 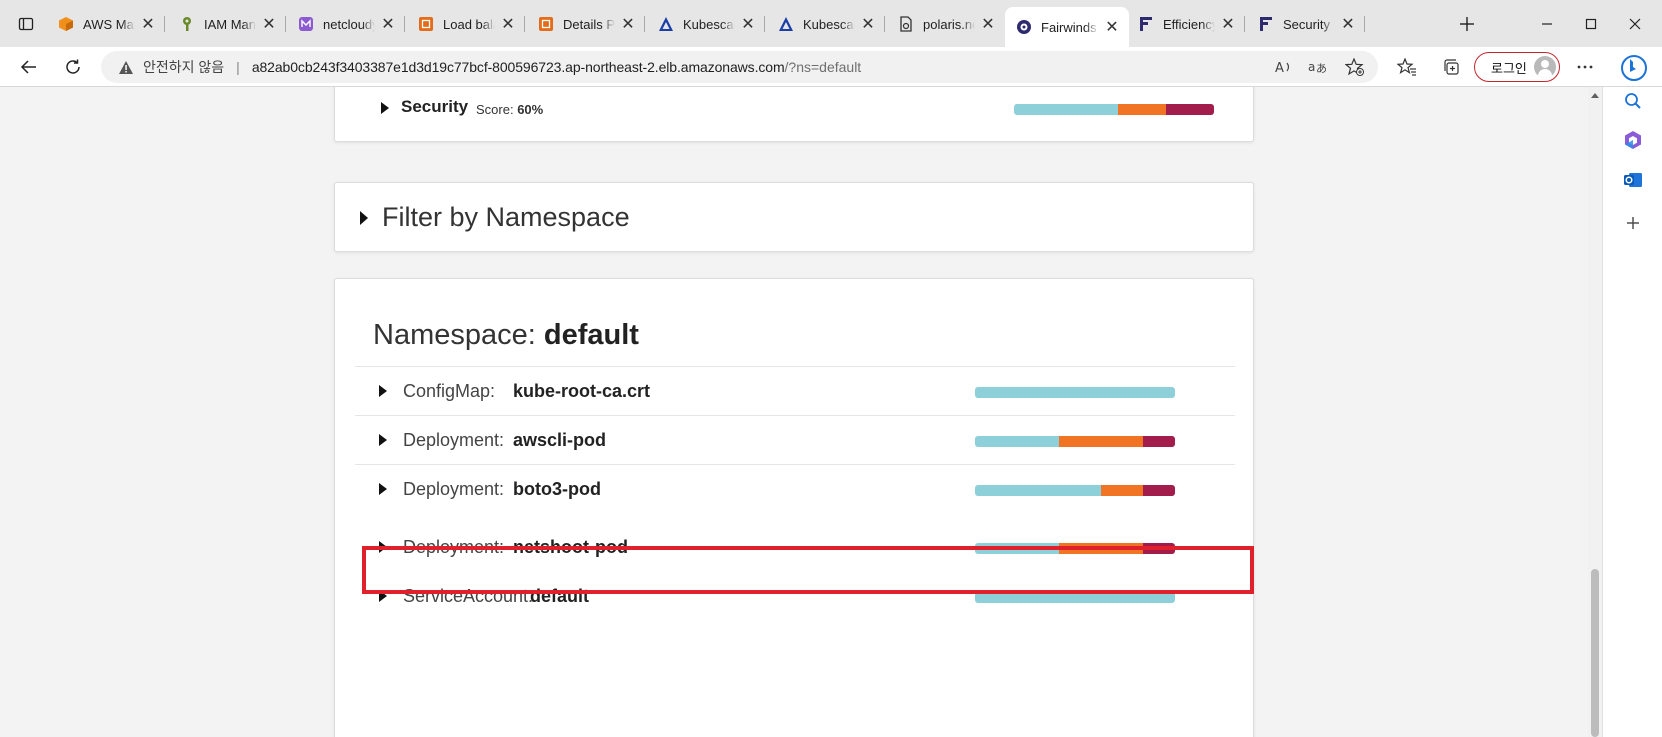 What do you see at coordinates (1547, 24) in the screenshot?
I see `minimize-icon` at bounding box center [1547, 24].